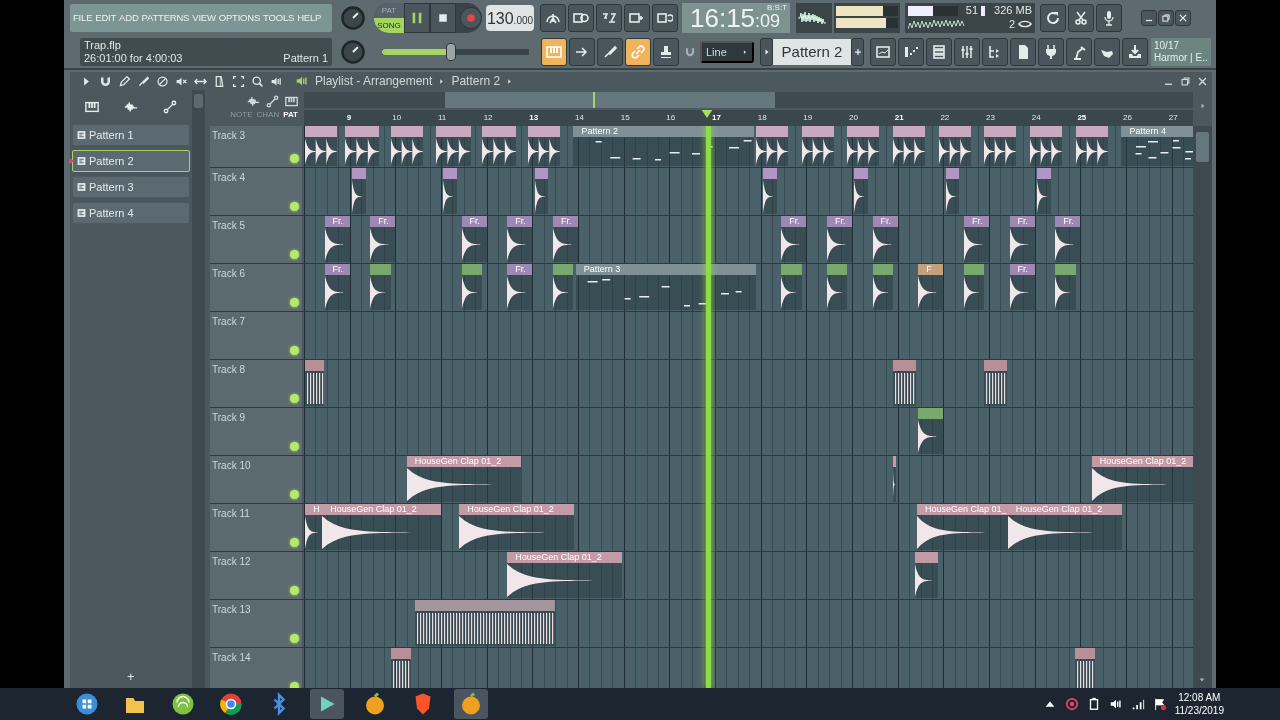 Image resolution: width=1280 pixels, height=720 pixels. I want to click on menu-item: OPTIONS, so click(239, 18).